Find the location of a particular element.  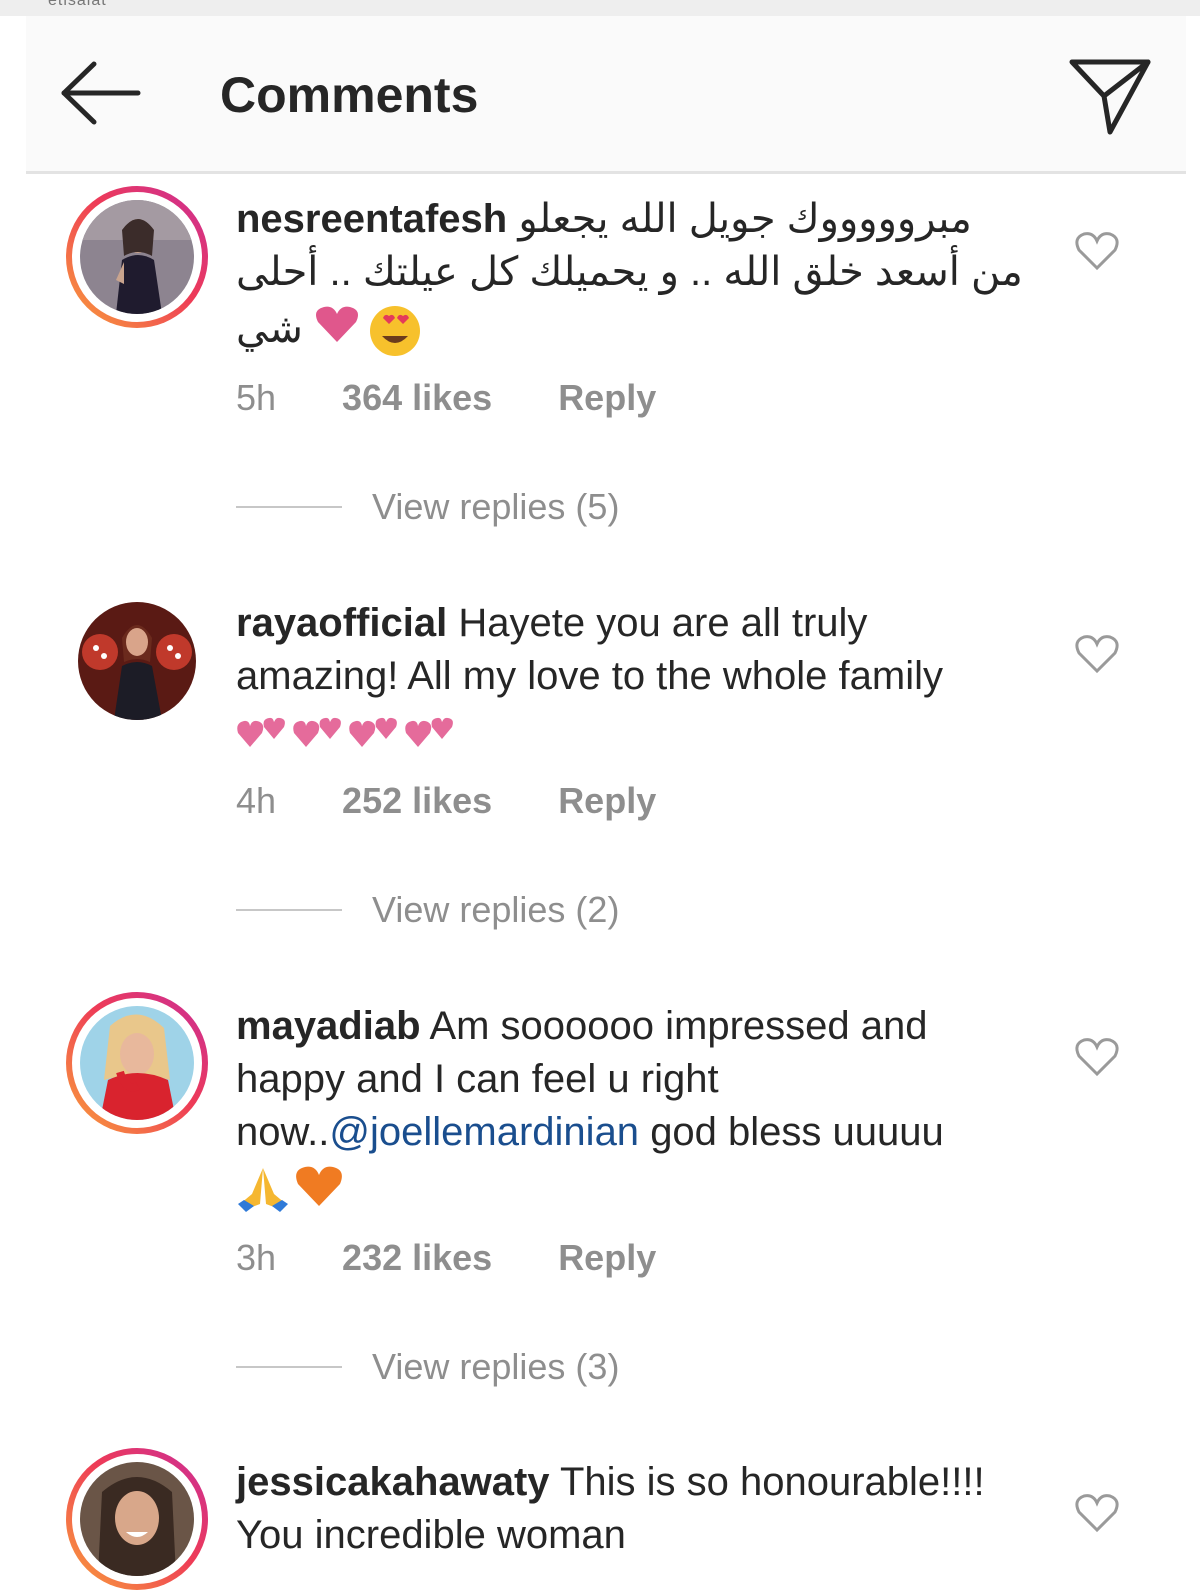

comment-meta: 5h 364 likes Reply is located at coordinates (446, 398).